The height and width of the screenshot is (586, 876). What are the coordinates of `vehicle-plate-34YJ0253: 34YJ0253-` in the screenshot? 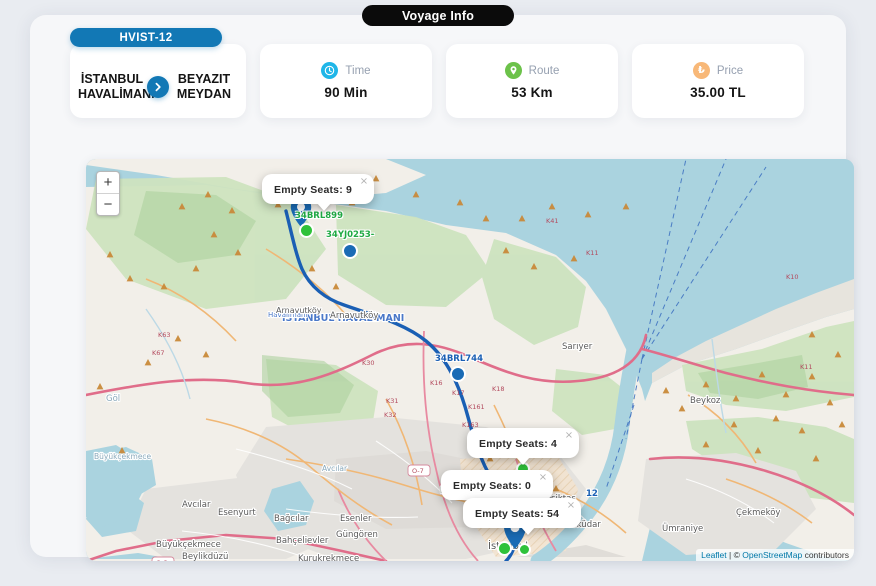 It's located at (350, 235).